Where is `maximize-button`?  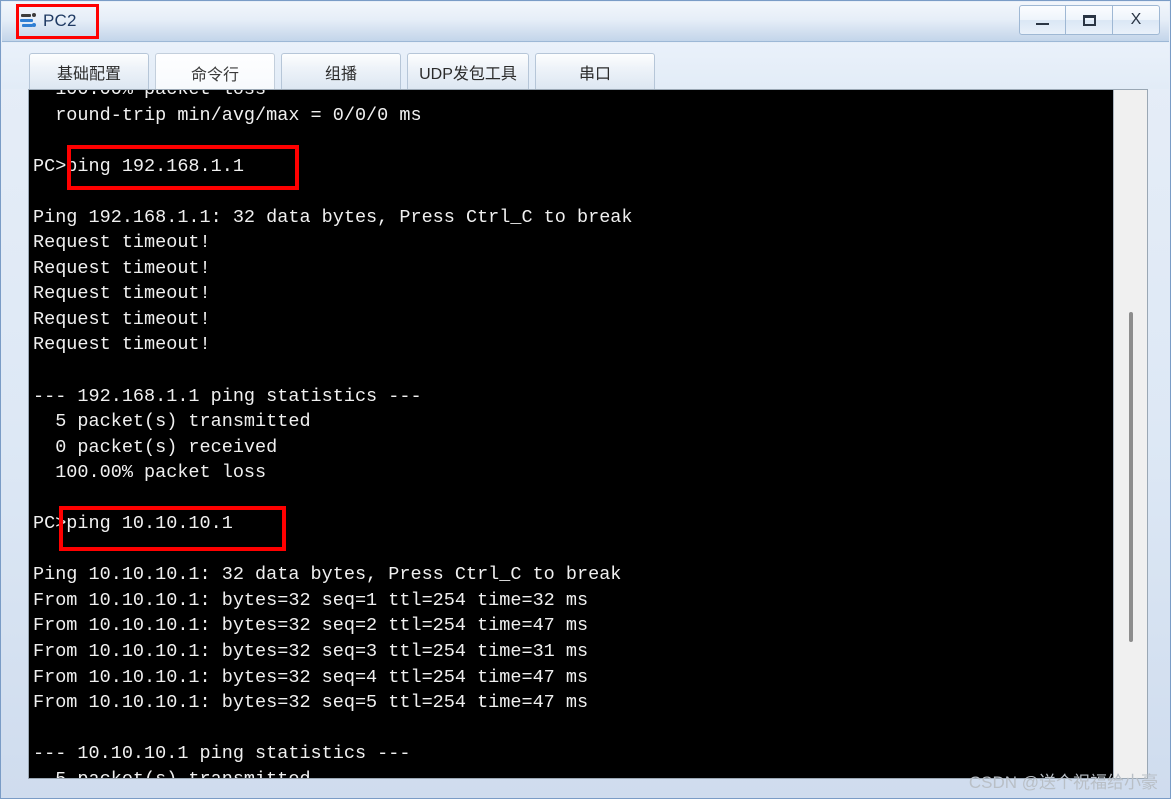
maximize-button is located at coordinates (1089, 20).